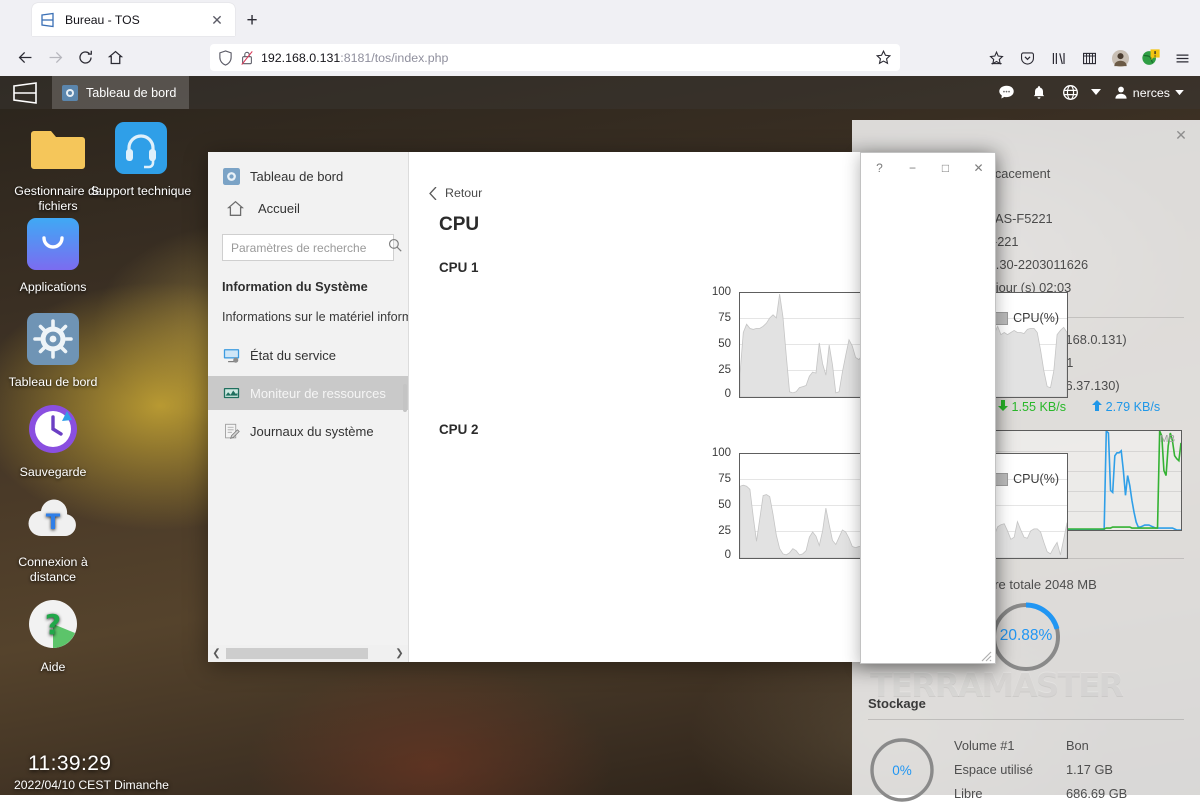 This screenshot has height=807, width=1200. What do you see at coordinates (1097, 405) in the screenshot?
I see `arrow-up-icon` at bounding box center [1097, 405].